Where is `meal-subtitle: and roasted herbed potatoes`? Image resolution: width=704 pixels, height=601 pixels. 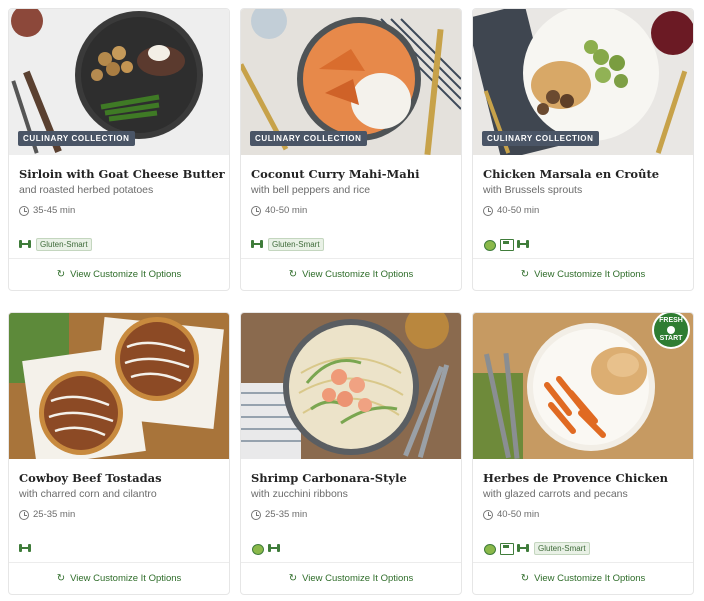
meal-subtitle: and roasted herbed potatoes is located at coordinates (86, 190).